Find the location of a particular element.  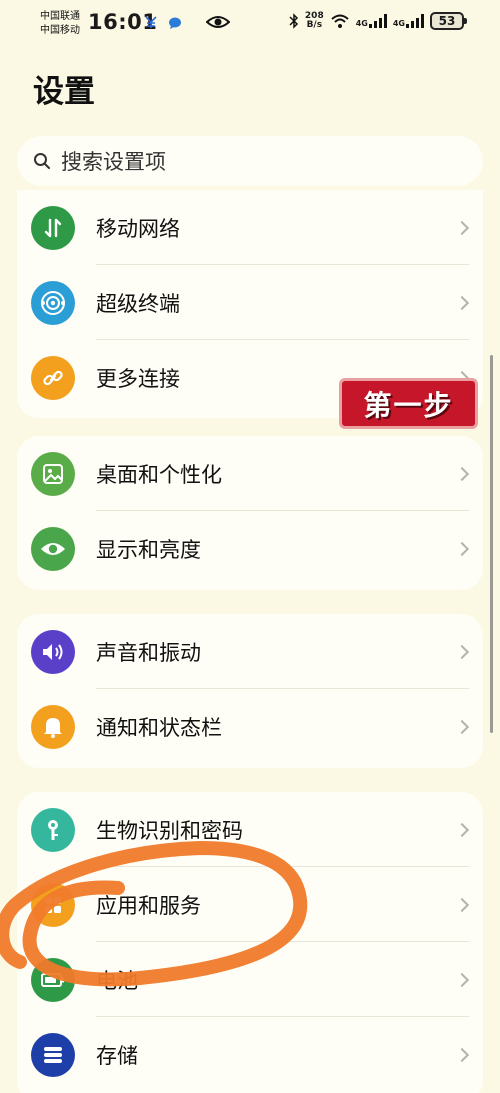

settings-item-super-device: 超级终端 is located at coordinates (250, 302).